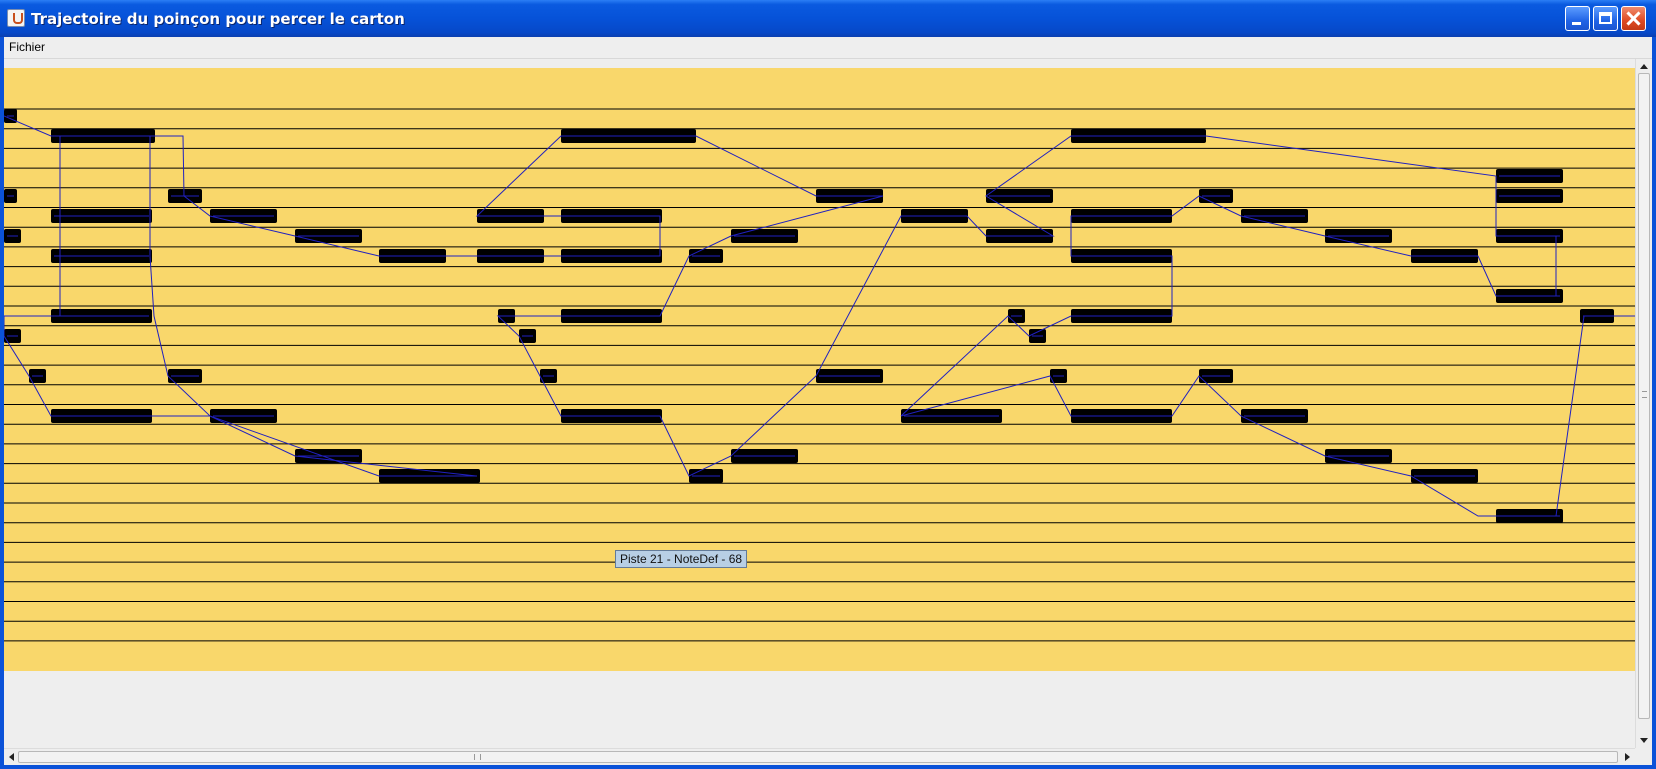  Describe the element at coordinates (27, 47) in the screenshot. I see `menu-fichier: Fichier` at that location.